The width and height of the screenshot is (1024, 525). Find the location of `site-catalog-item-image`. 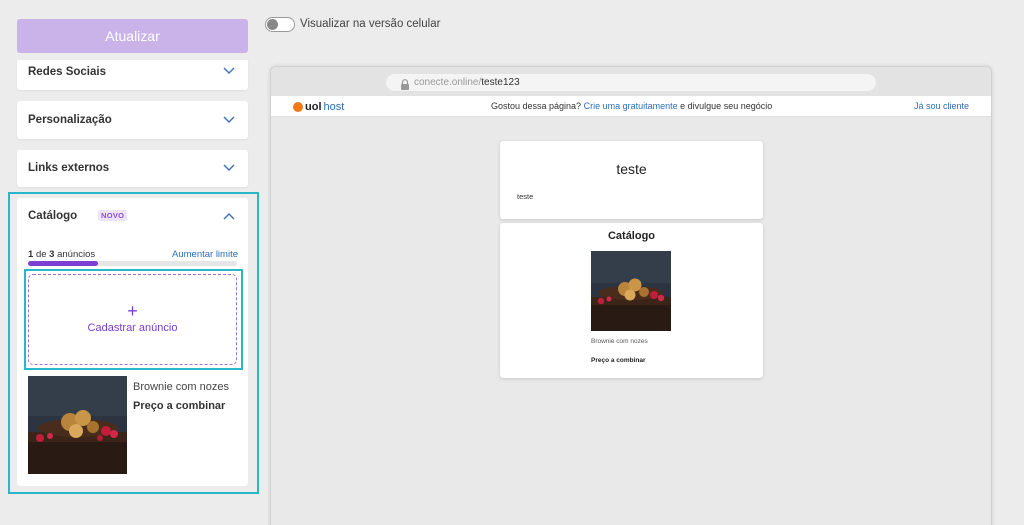

site-catalog-item-image is located at coordinates (631, 291).